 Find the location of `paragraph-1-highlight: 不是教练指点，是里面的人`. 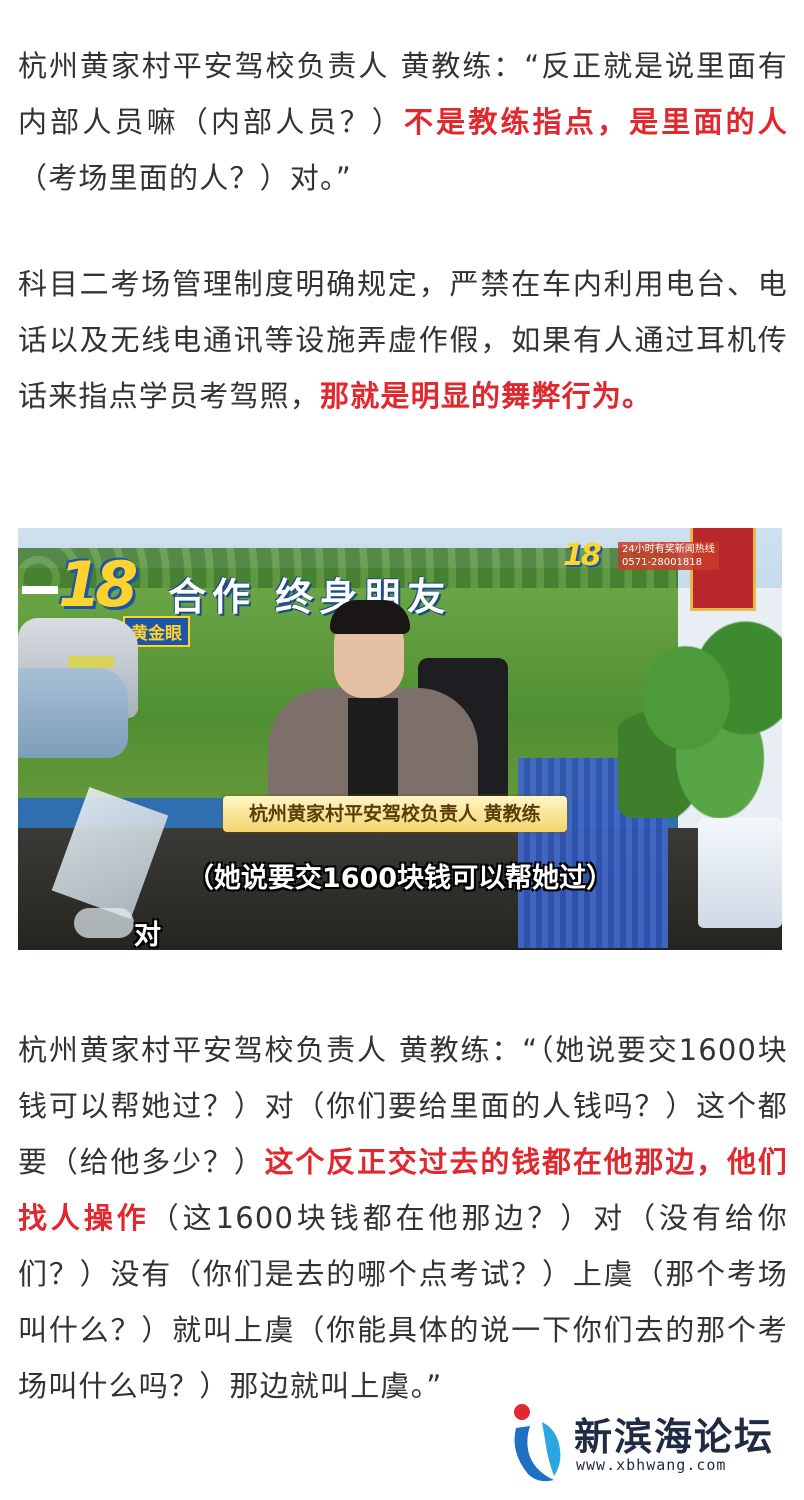

paragraph-1-highlight: 不是教练指点，是里面的人 is located at coordinates (595, 122).